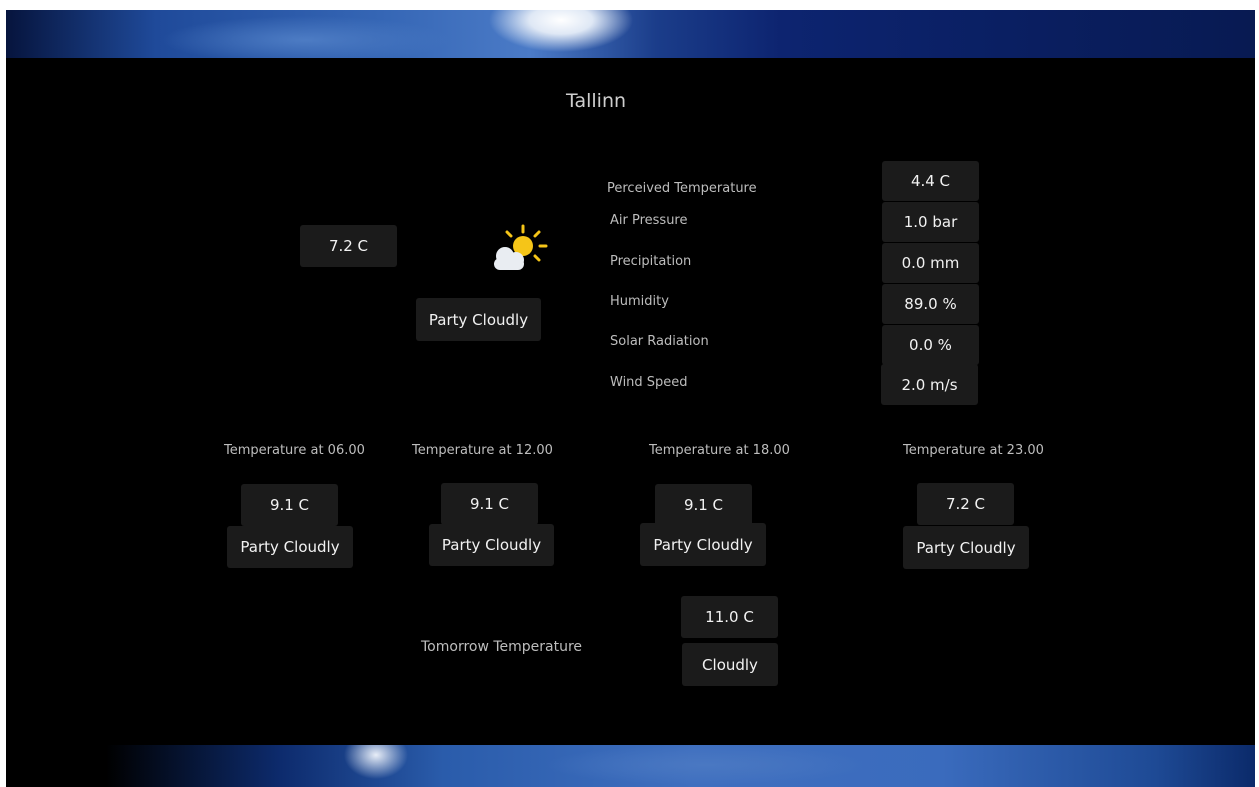 The width and height of the screenshot is (1259, 787). What do you see at coordinates (639, 301) in the screenshot?
I see `humidity-label: Humidity` at bounding box center [639, 301].